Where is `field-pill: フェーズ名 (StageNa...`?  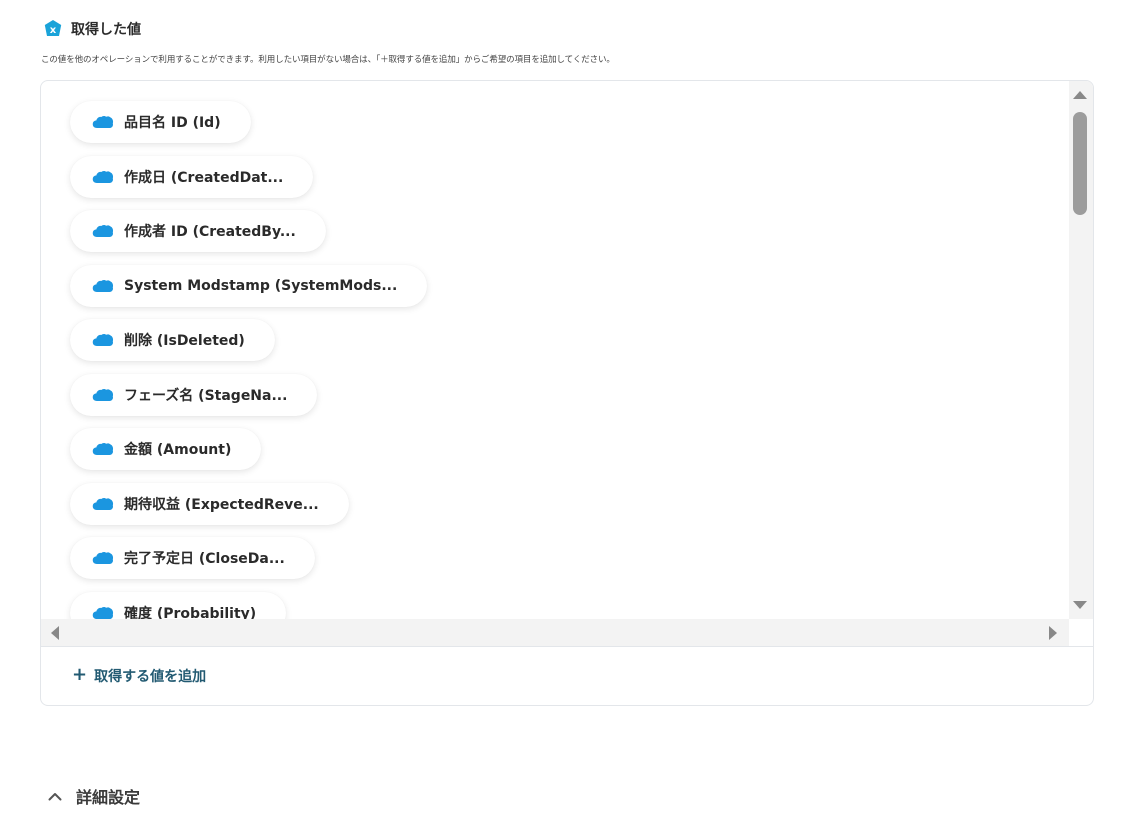
field-pill: フェーズ名 (StageNa... is located at coordinates (194, 394).